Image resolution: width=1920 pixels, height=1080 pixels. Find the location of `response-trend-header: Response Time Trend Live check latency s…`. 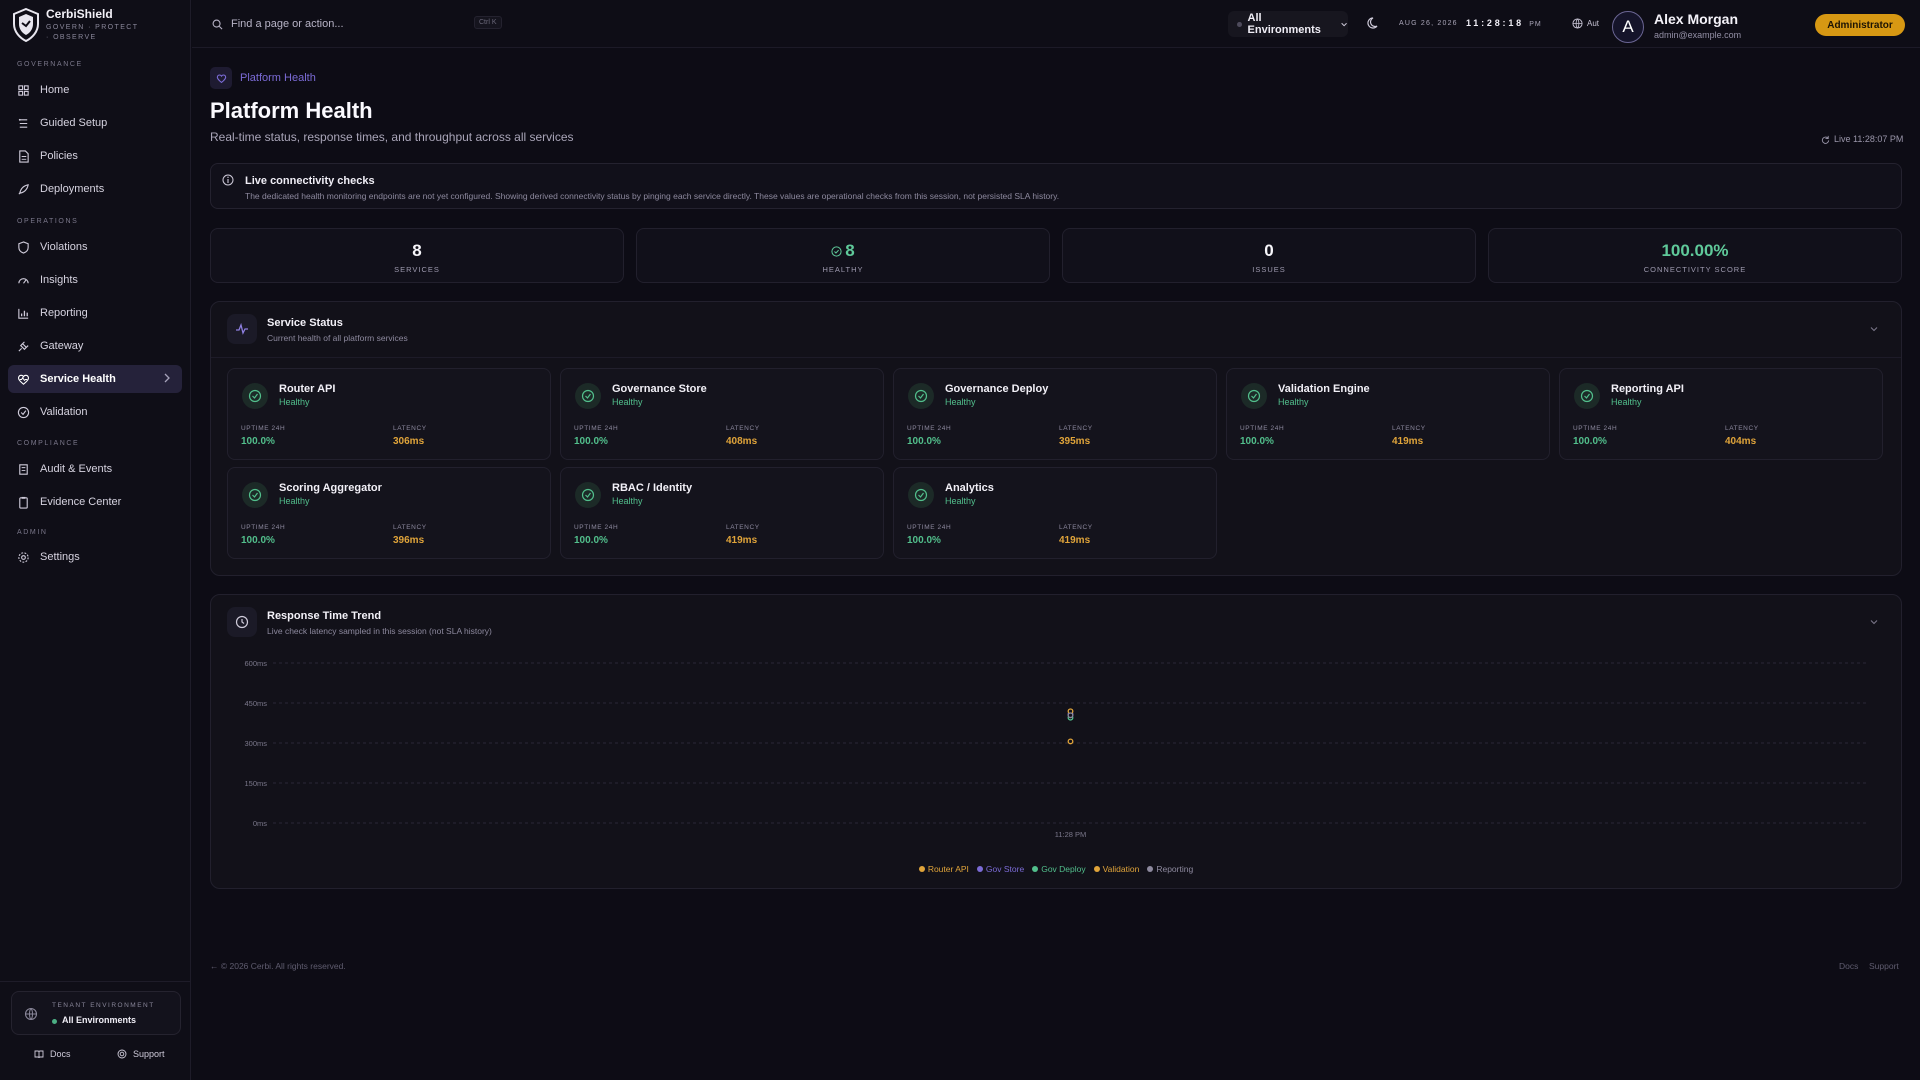

response-trend-header: Response Time Trend Live check latency s… is located at coordinates (1057, 622).